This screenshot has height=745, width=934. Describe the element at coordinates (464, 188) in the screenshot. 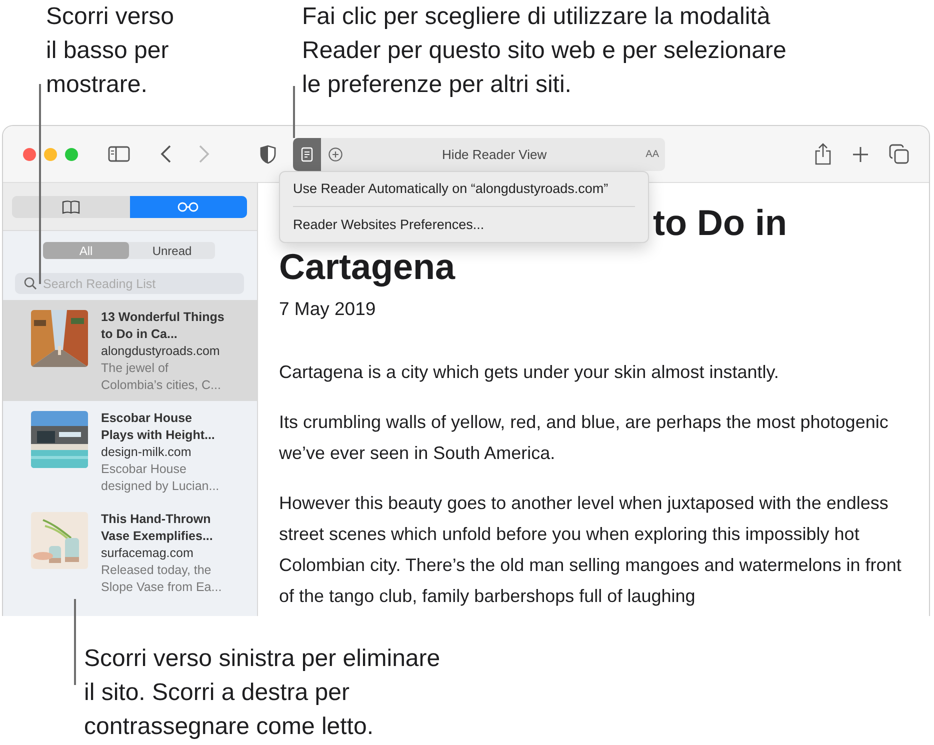

I see `menu-item: Use Reader Automatically on “alongdustyroads.com”` at that location.